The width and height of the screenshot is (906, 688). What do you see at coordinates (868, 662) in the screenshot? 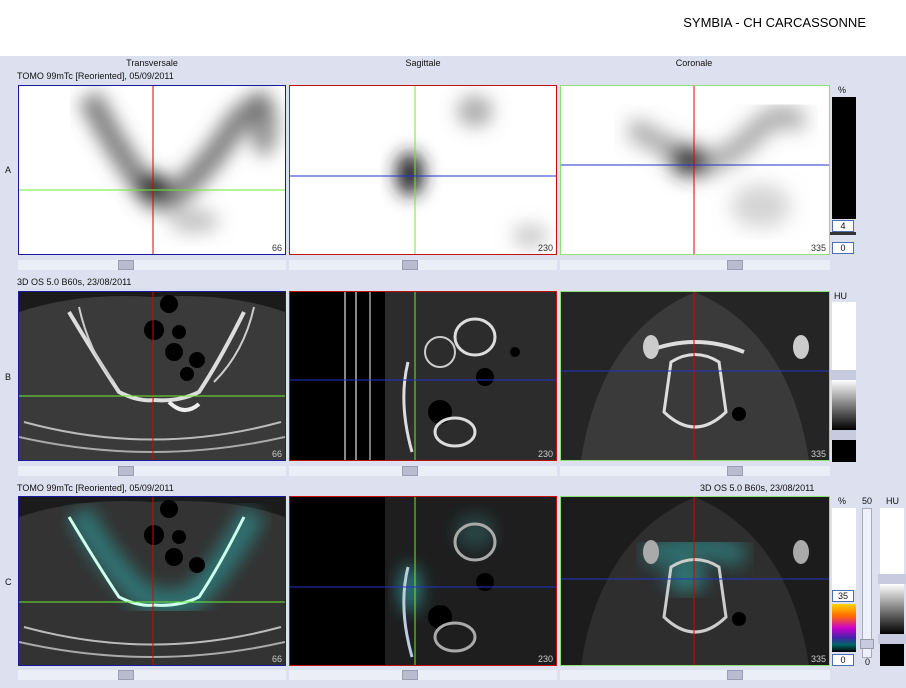
I see `fusion-blend-min: 0` at bounding box center [868, 662].